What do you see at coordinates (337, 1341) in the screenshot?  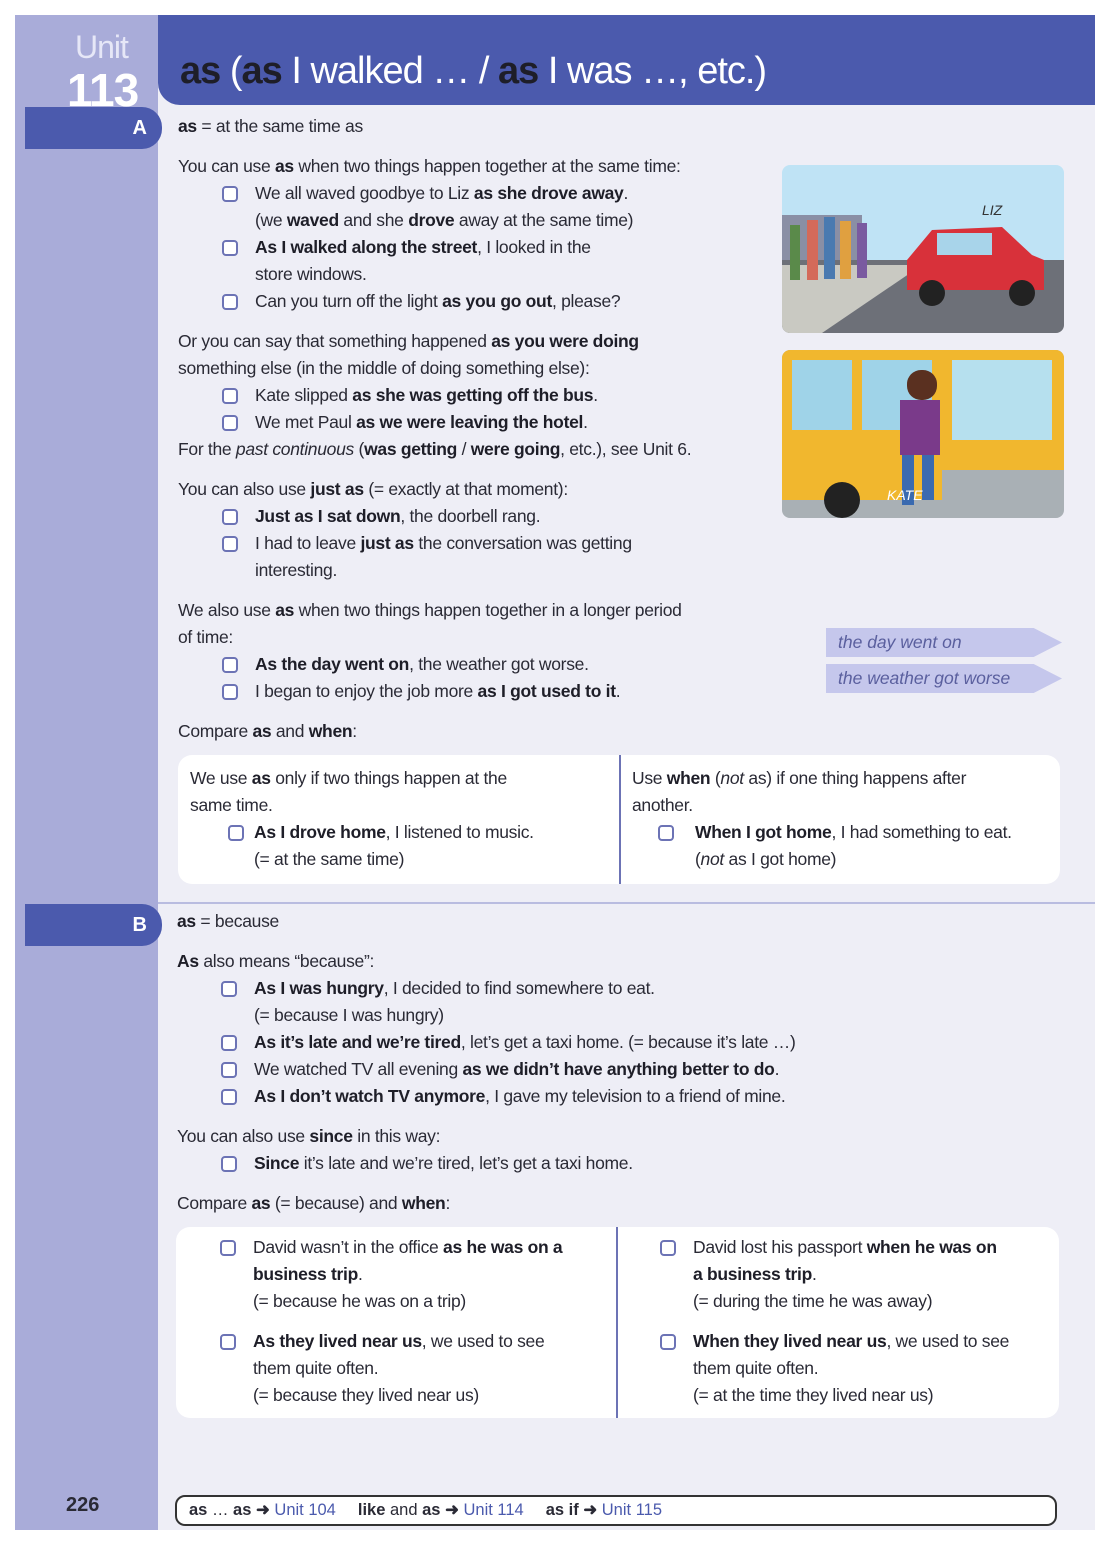 I see `text-segment: As they lived near us` at bounding box center [337, 1341].